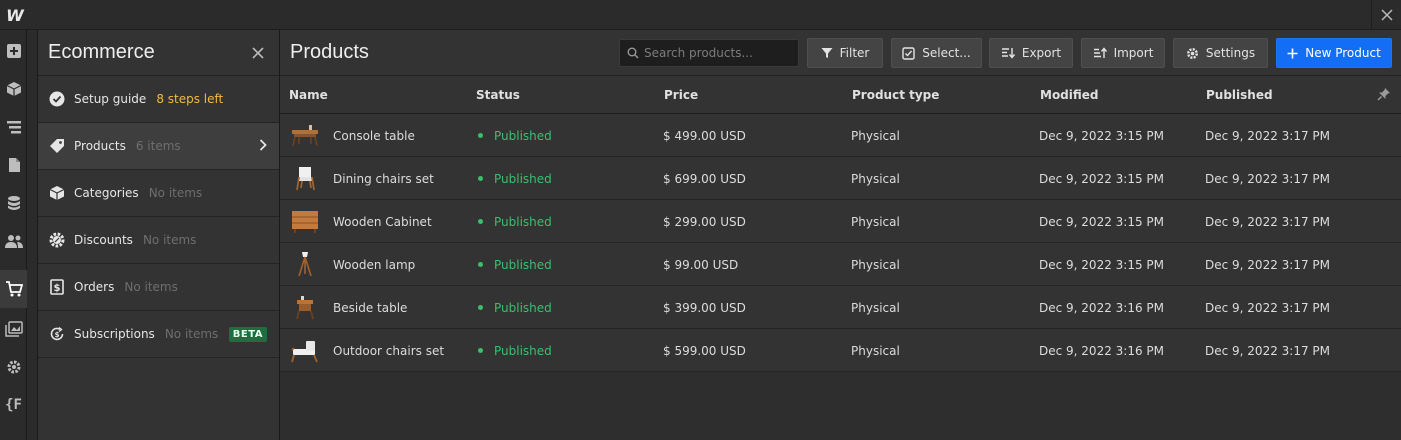 The height and width of the screenshot is (440, 1401). I want to click on column-header-name: Name, so click(308, 95).